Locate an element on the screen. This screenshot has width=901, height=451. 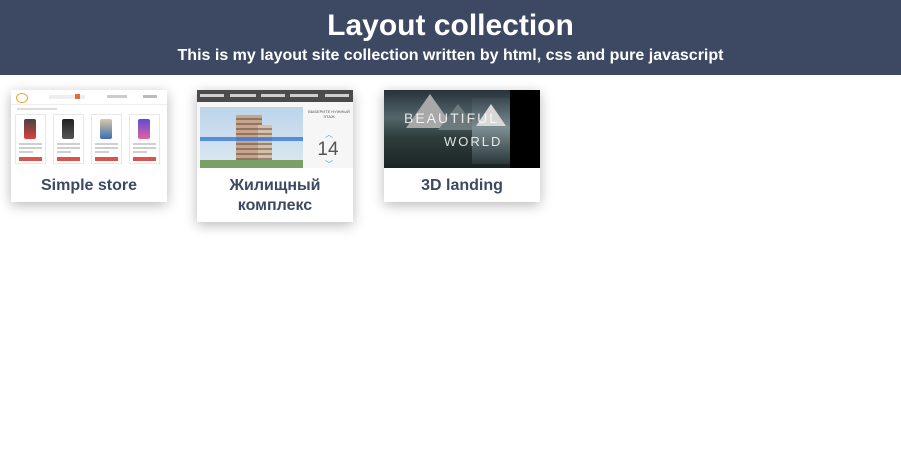
layout-card-simple-store: Simple store is located at coordinates (89, 146).